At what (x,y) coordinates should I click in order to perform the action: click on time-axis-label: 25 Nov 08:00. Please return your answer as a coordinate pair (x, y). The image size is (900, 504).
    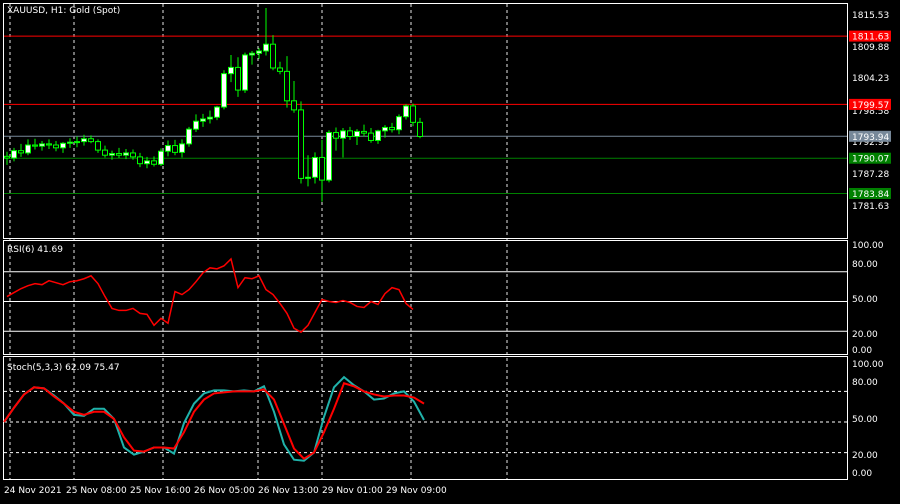
    Looking at the image, I should click on (96, 491).